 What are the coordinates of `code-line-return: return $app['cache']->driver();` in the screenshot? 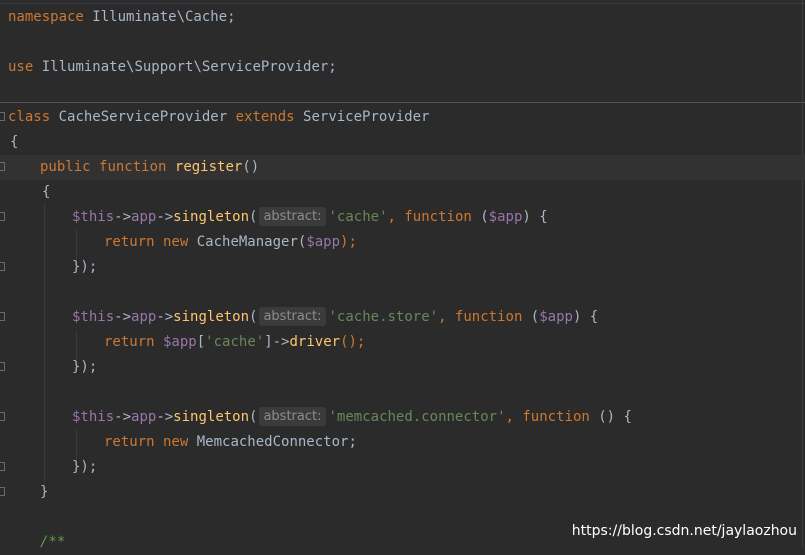 It's located at (234, 342).